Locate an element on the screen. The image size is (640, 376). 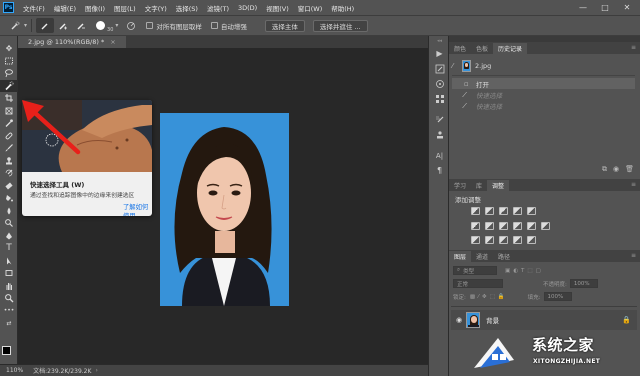
move-tool-icon: ✥ is located at coordinates (9, 48).